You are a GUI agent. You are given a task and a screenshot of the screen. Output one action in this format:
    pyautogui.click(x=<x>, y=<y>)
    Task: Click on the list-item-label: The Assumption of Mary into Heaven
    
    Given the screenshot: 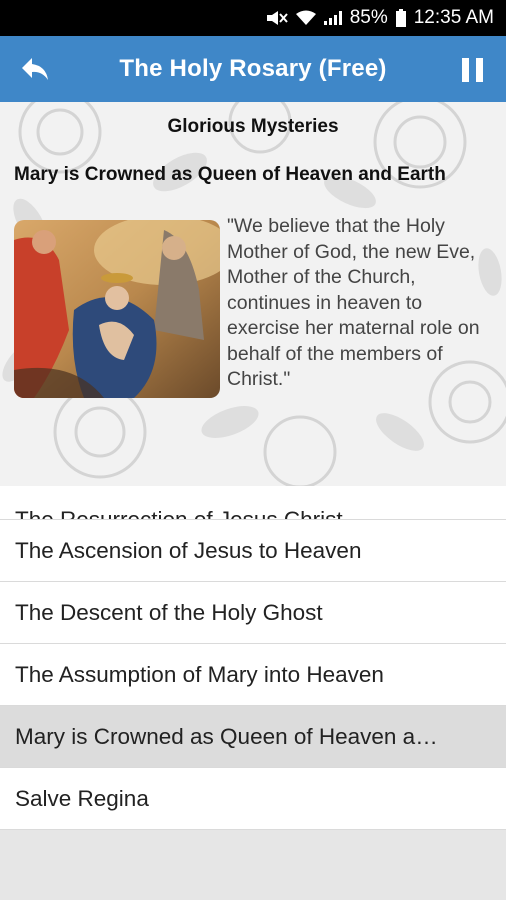 What is the action you would take?
    pyautogui.click(x=199, y=674)
    